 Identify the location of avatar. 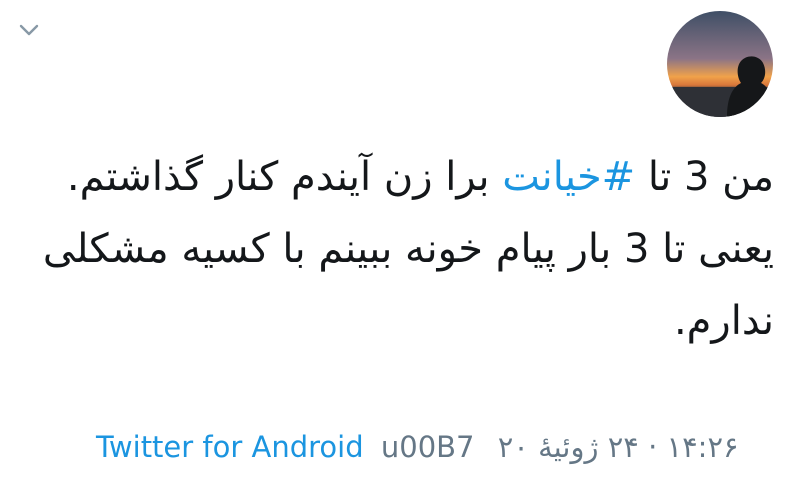
(720, 64).